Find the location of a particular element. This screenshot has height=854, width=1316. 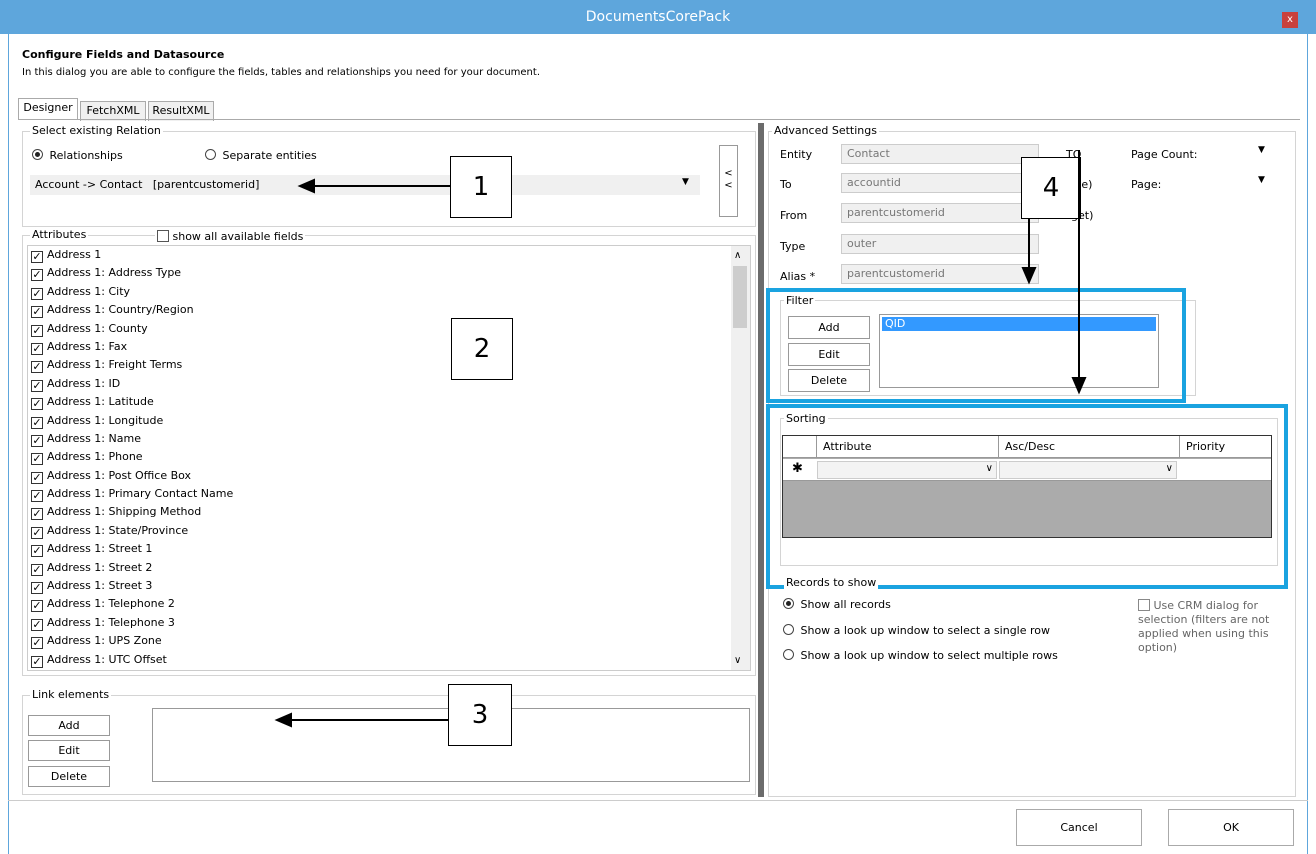

arrow-3-head is located at coordinates (283, 720).